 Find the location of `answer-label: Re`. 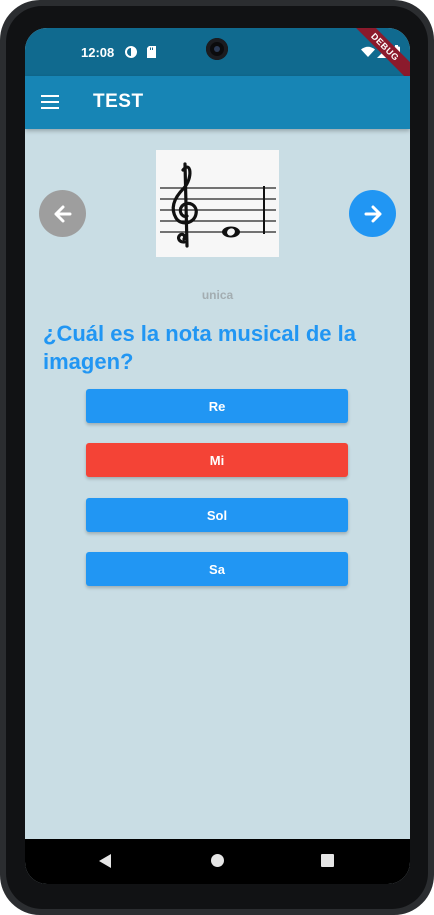

answer-label: Re is located at coordinates (217, 406).